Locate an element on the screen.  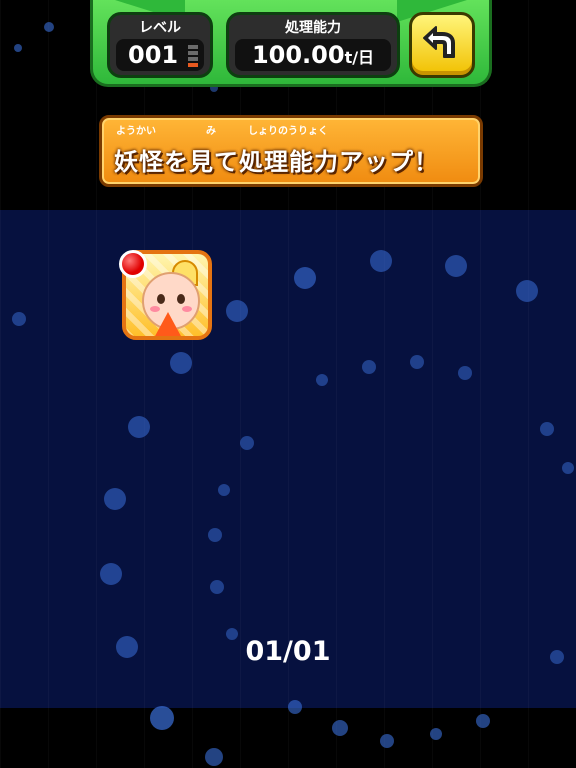
processing-label: 処理能力 is located at coordinates (313, 28).